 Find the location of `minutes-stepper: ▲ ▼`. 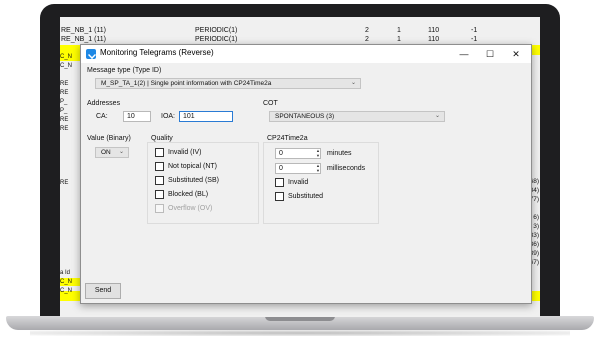

minutes-stepper: ▲ ▼ is located at coordinates (318, 153).